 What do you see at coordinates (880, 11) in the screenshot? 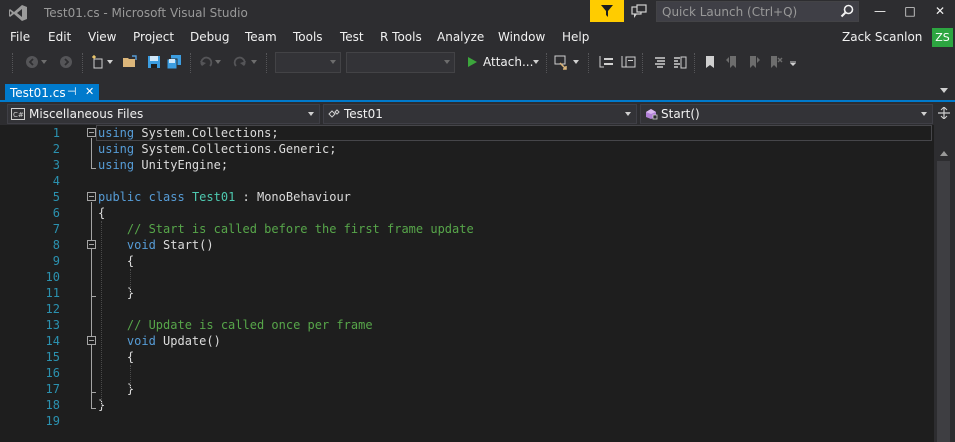
I see `minimize-button: —` at bounding box center [880, 11].